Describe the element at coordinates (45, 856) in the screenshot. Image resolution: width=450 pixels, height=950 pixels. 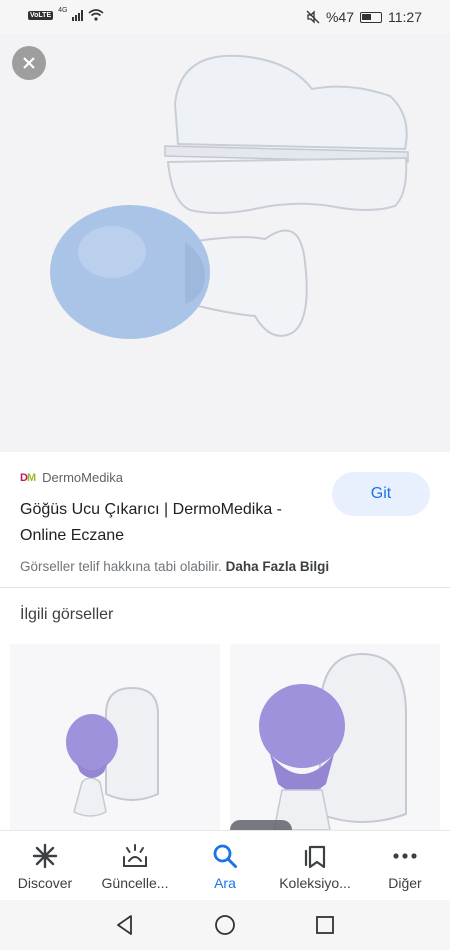
I see `asterisk-icon` at that location.